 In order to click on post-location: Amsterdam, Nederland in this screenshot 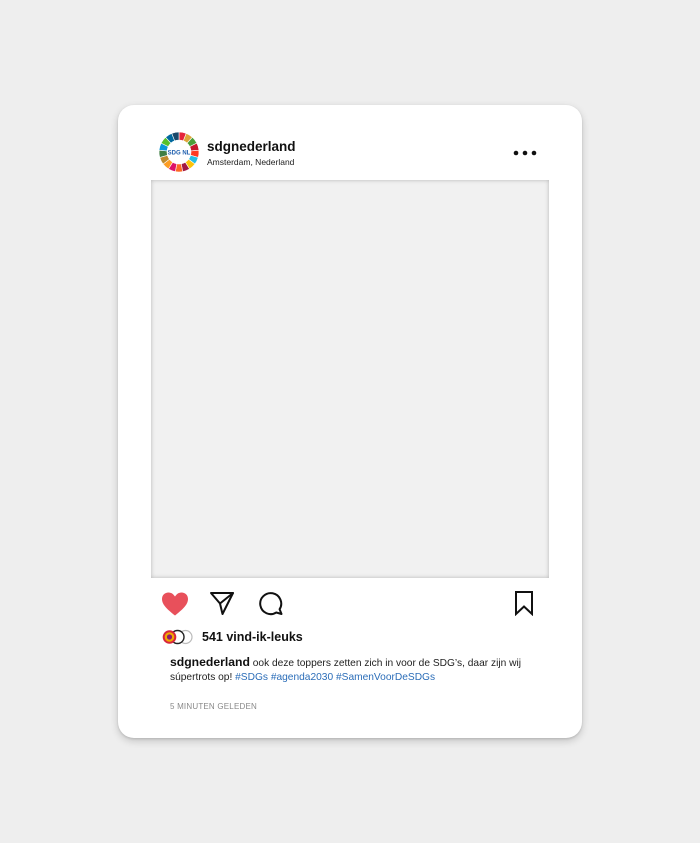, I will do `click(250, 162)`.